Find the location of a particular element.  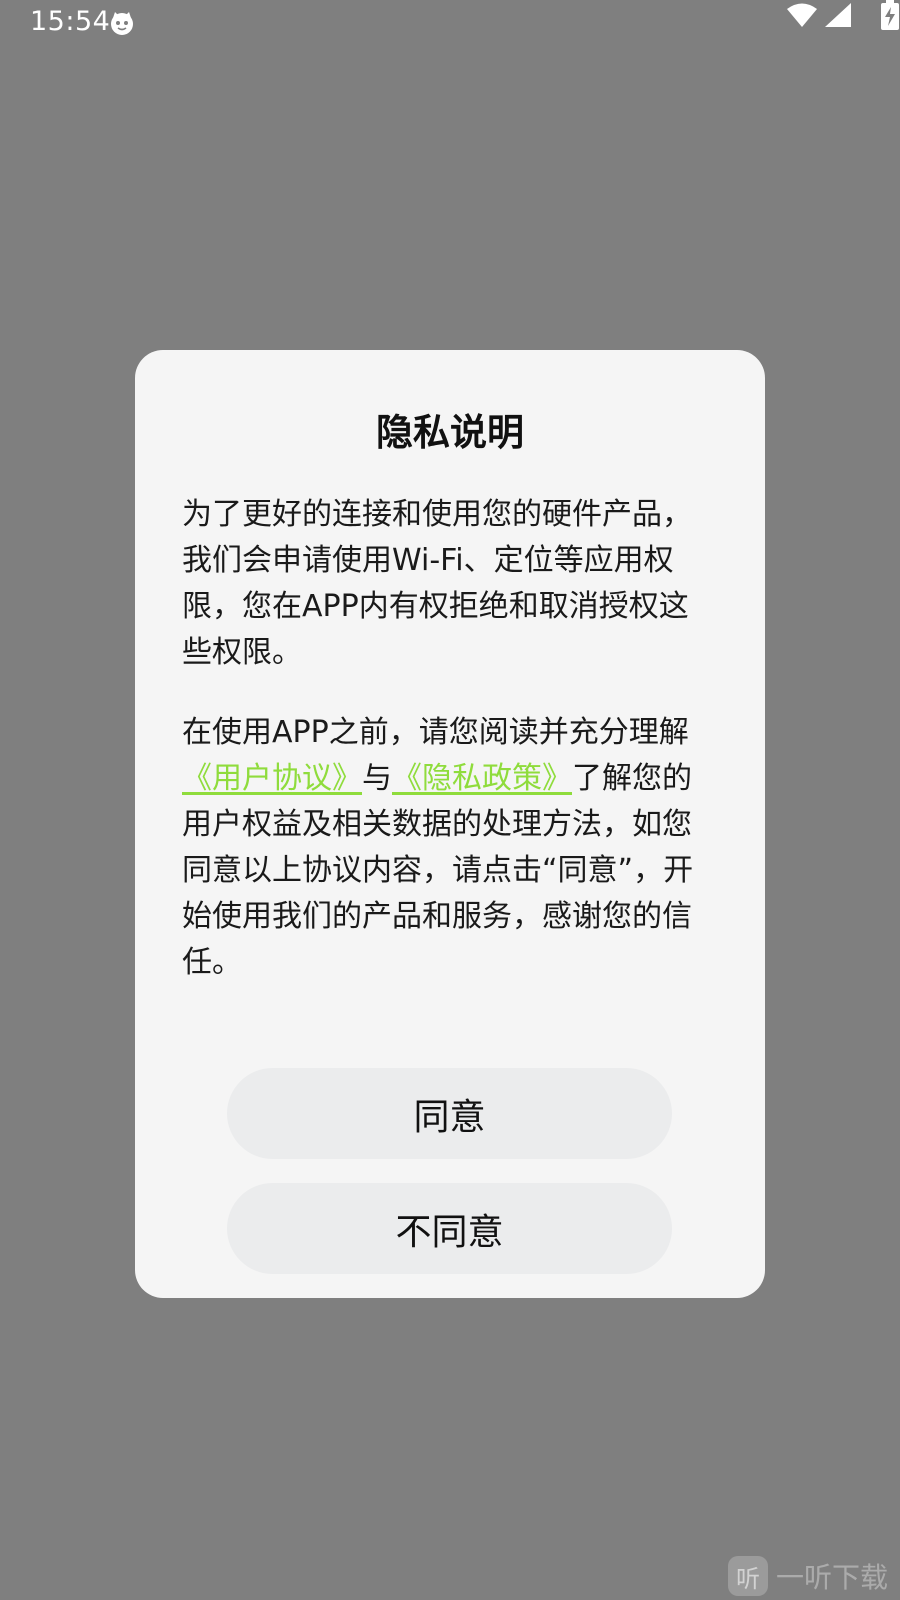

wifi-icon is located at coordinates (802, 15).